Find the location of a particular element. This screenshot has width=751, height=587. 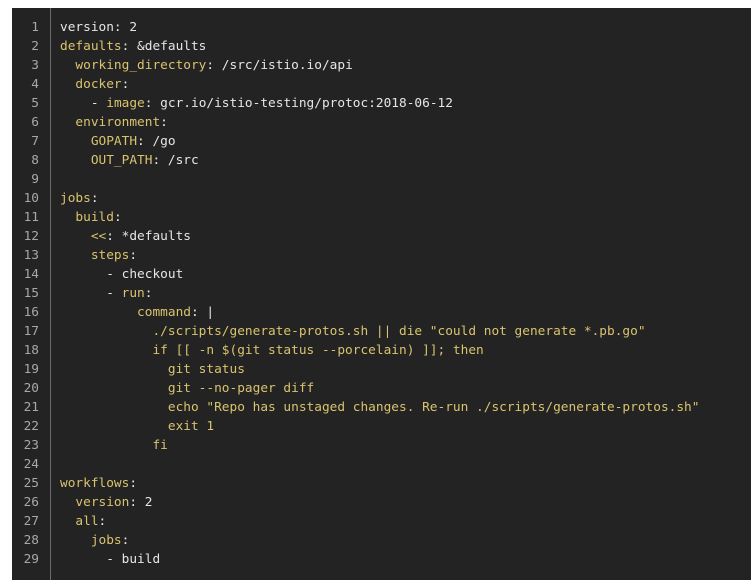

line-number: 20 is located at coordinates (31, 388).